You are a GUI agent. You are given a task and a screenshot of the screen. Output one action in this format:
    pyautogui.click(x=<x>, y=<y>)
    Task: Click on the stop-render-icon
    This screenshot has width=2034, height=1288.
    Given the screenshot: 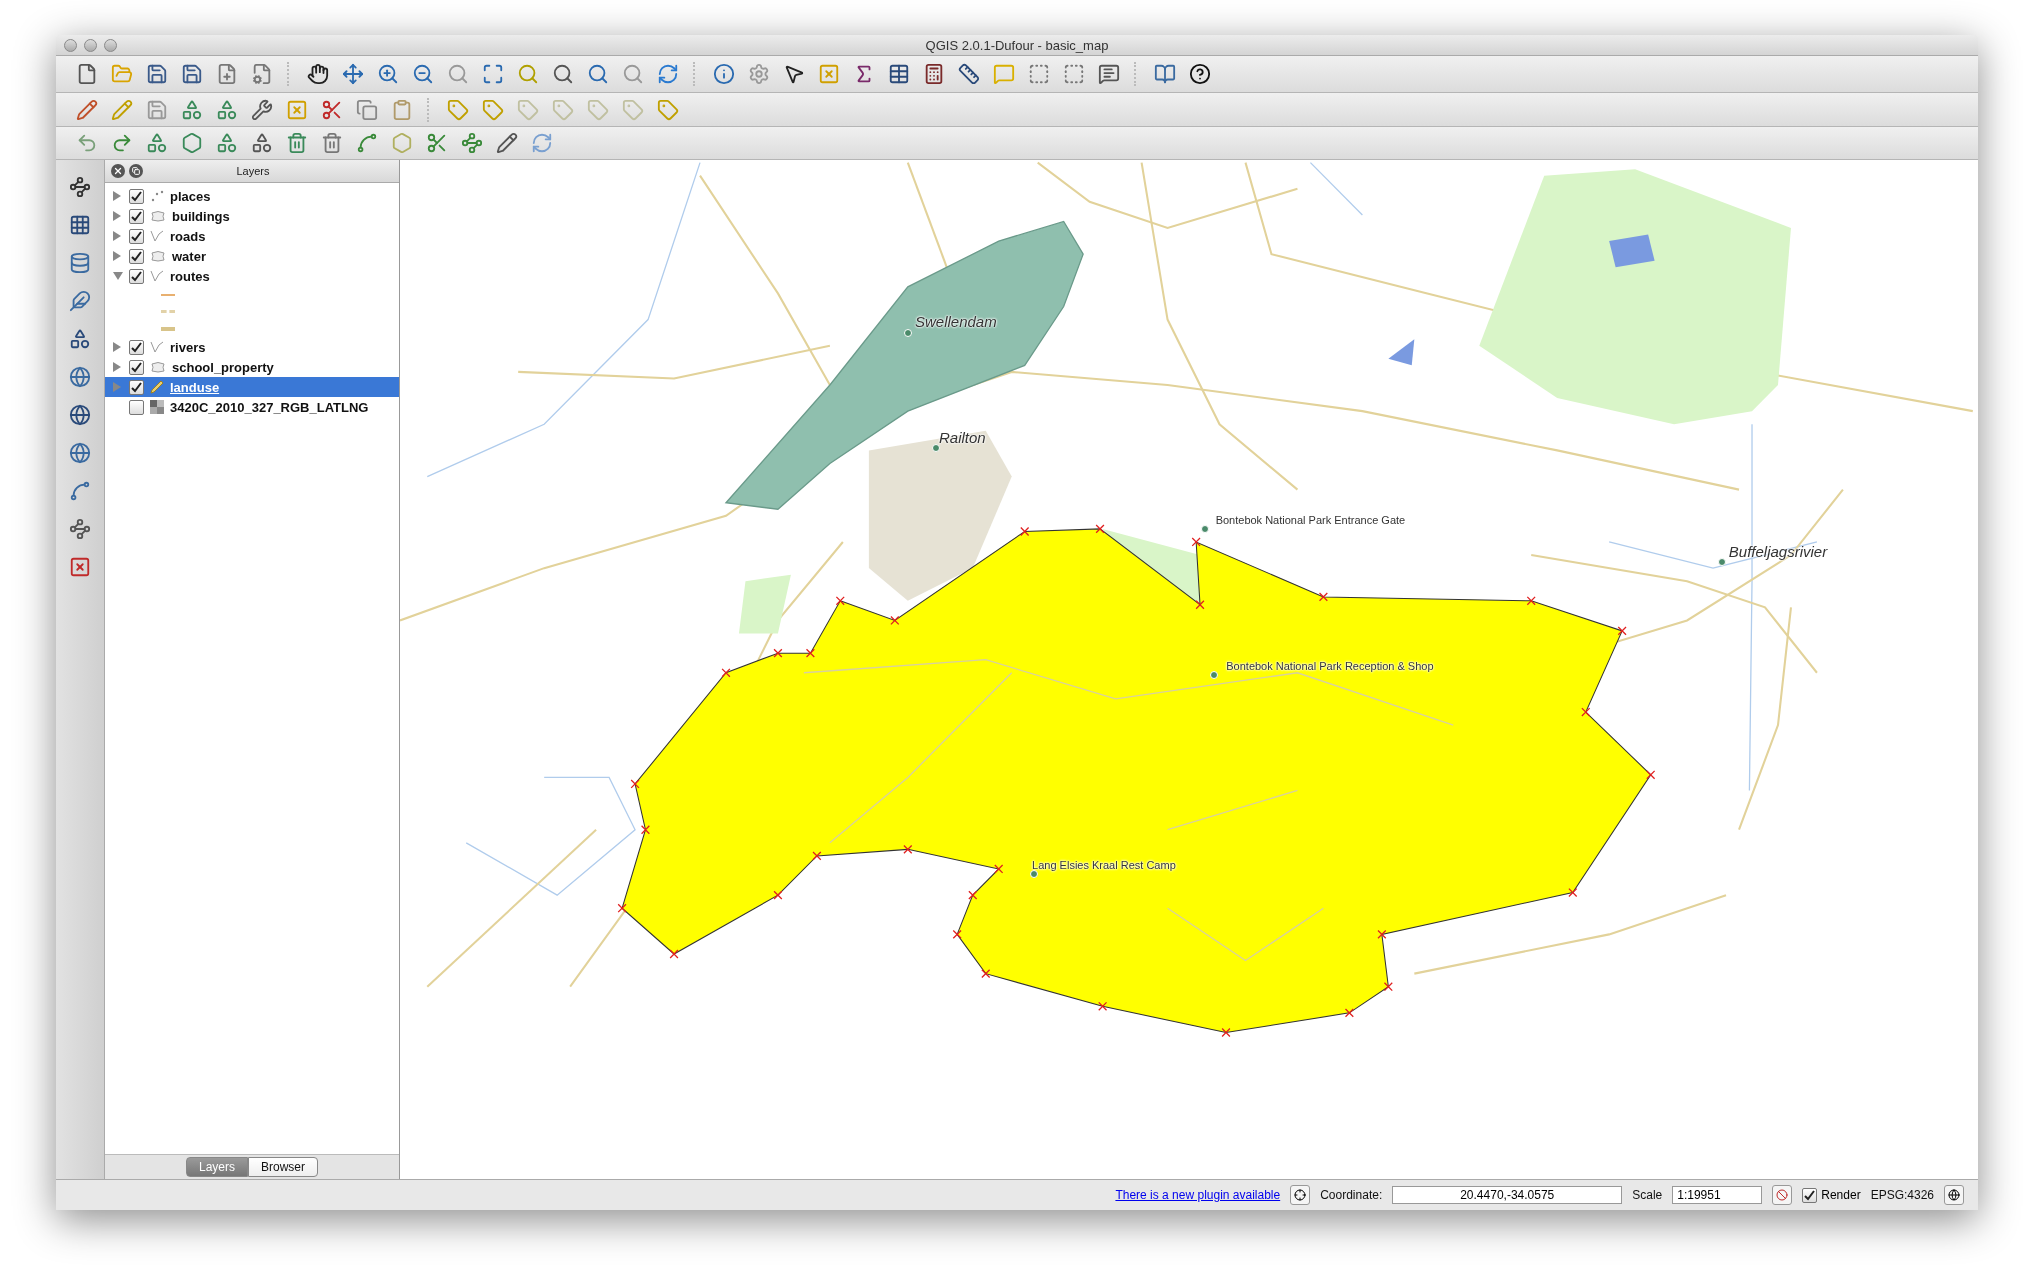 What is the action you would take?
    pyautogui.click(x=1782, y=1195)
    